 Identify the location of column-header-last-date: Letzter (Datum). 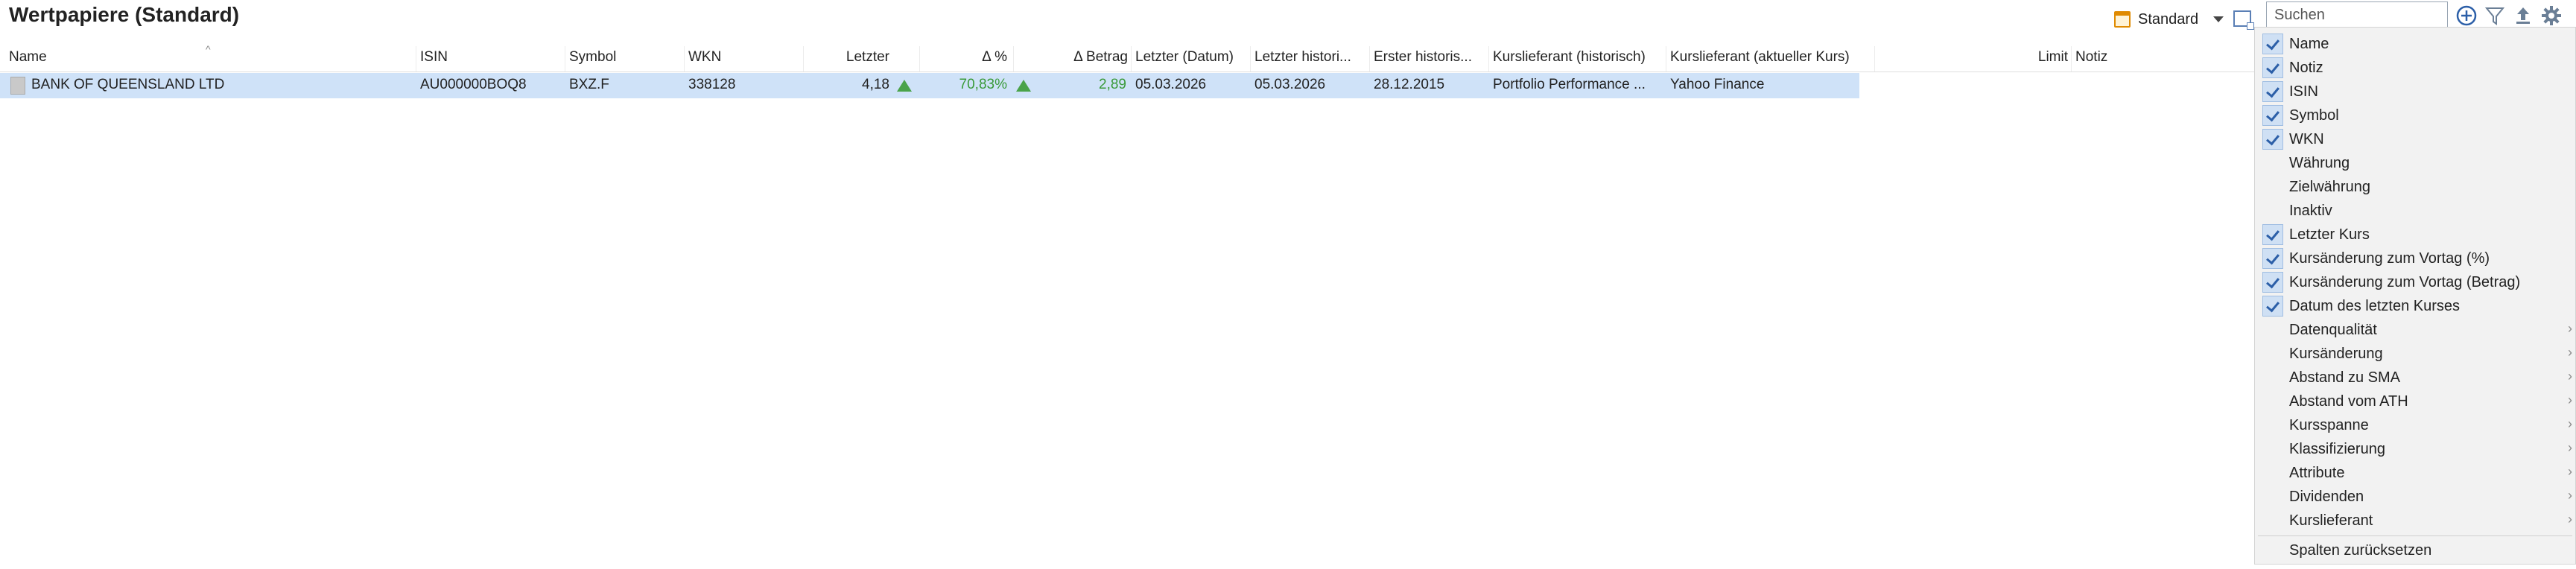
(1191, 58).